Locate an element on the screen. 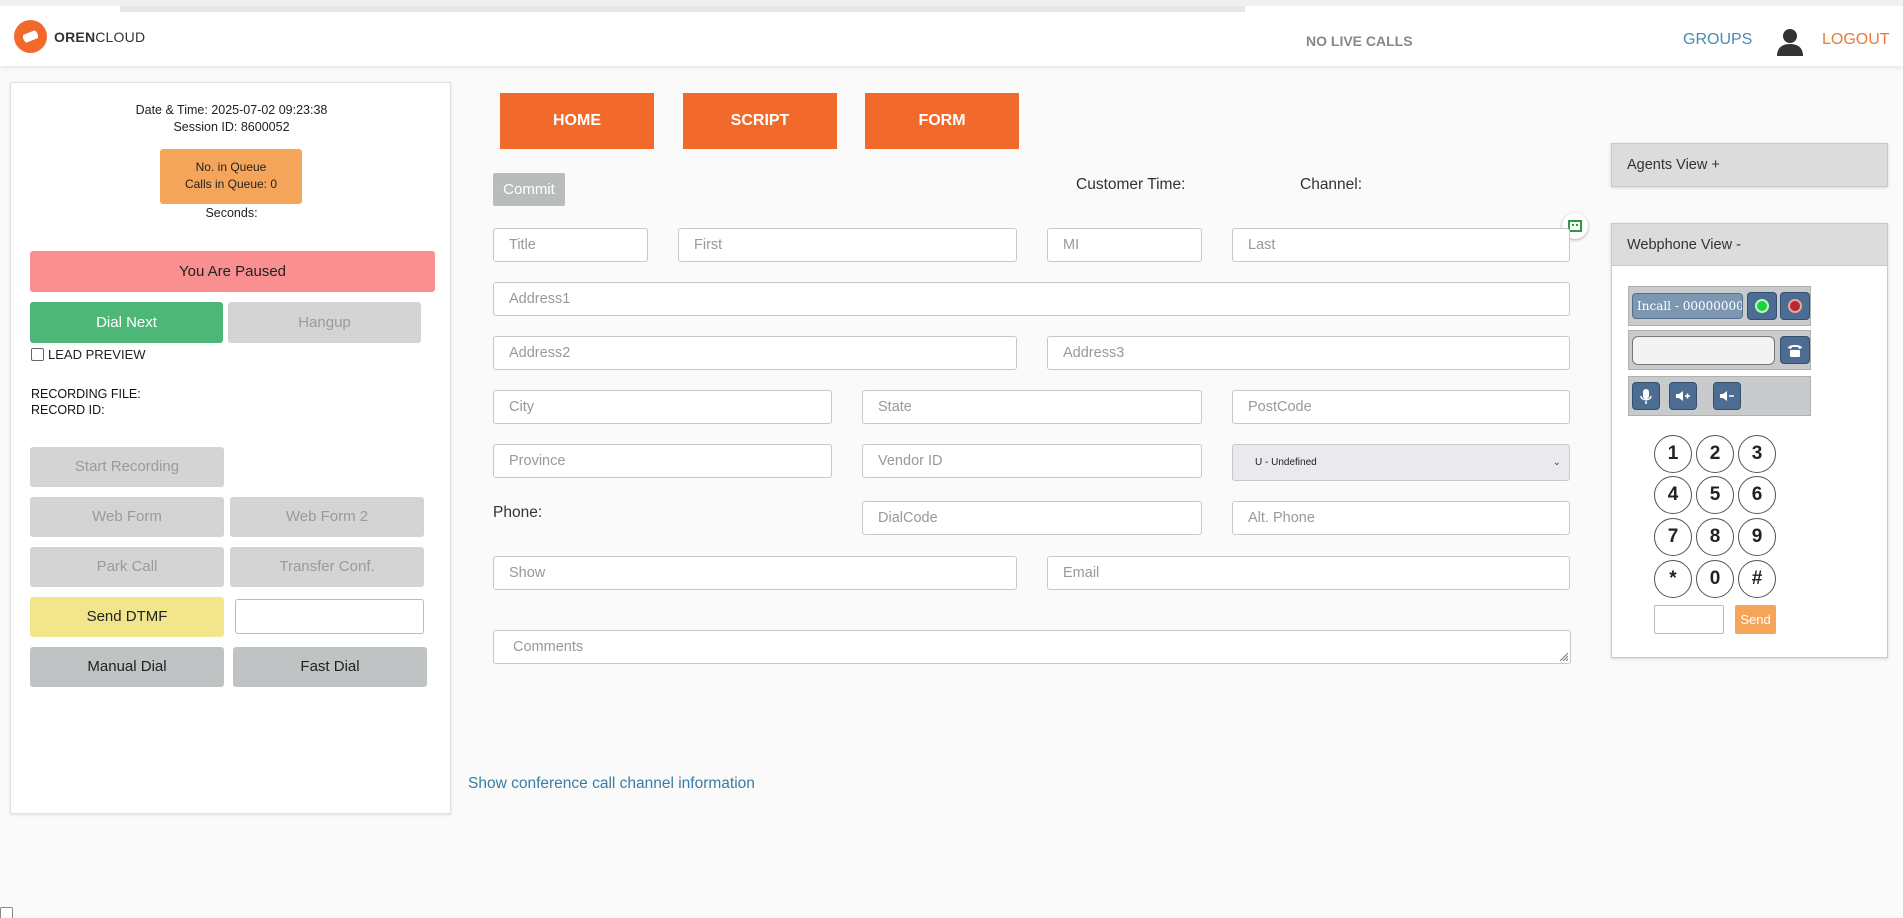 Image resolution: width=1903 pixels, height=918 pixels. manual-dial-button: Manual Dial is located at coordinates (127, 667).